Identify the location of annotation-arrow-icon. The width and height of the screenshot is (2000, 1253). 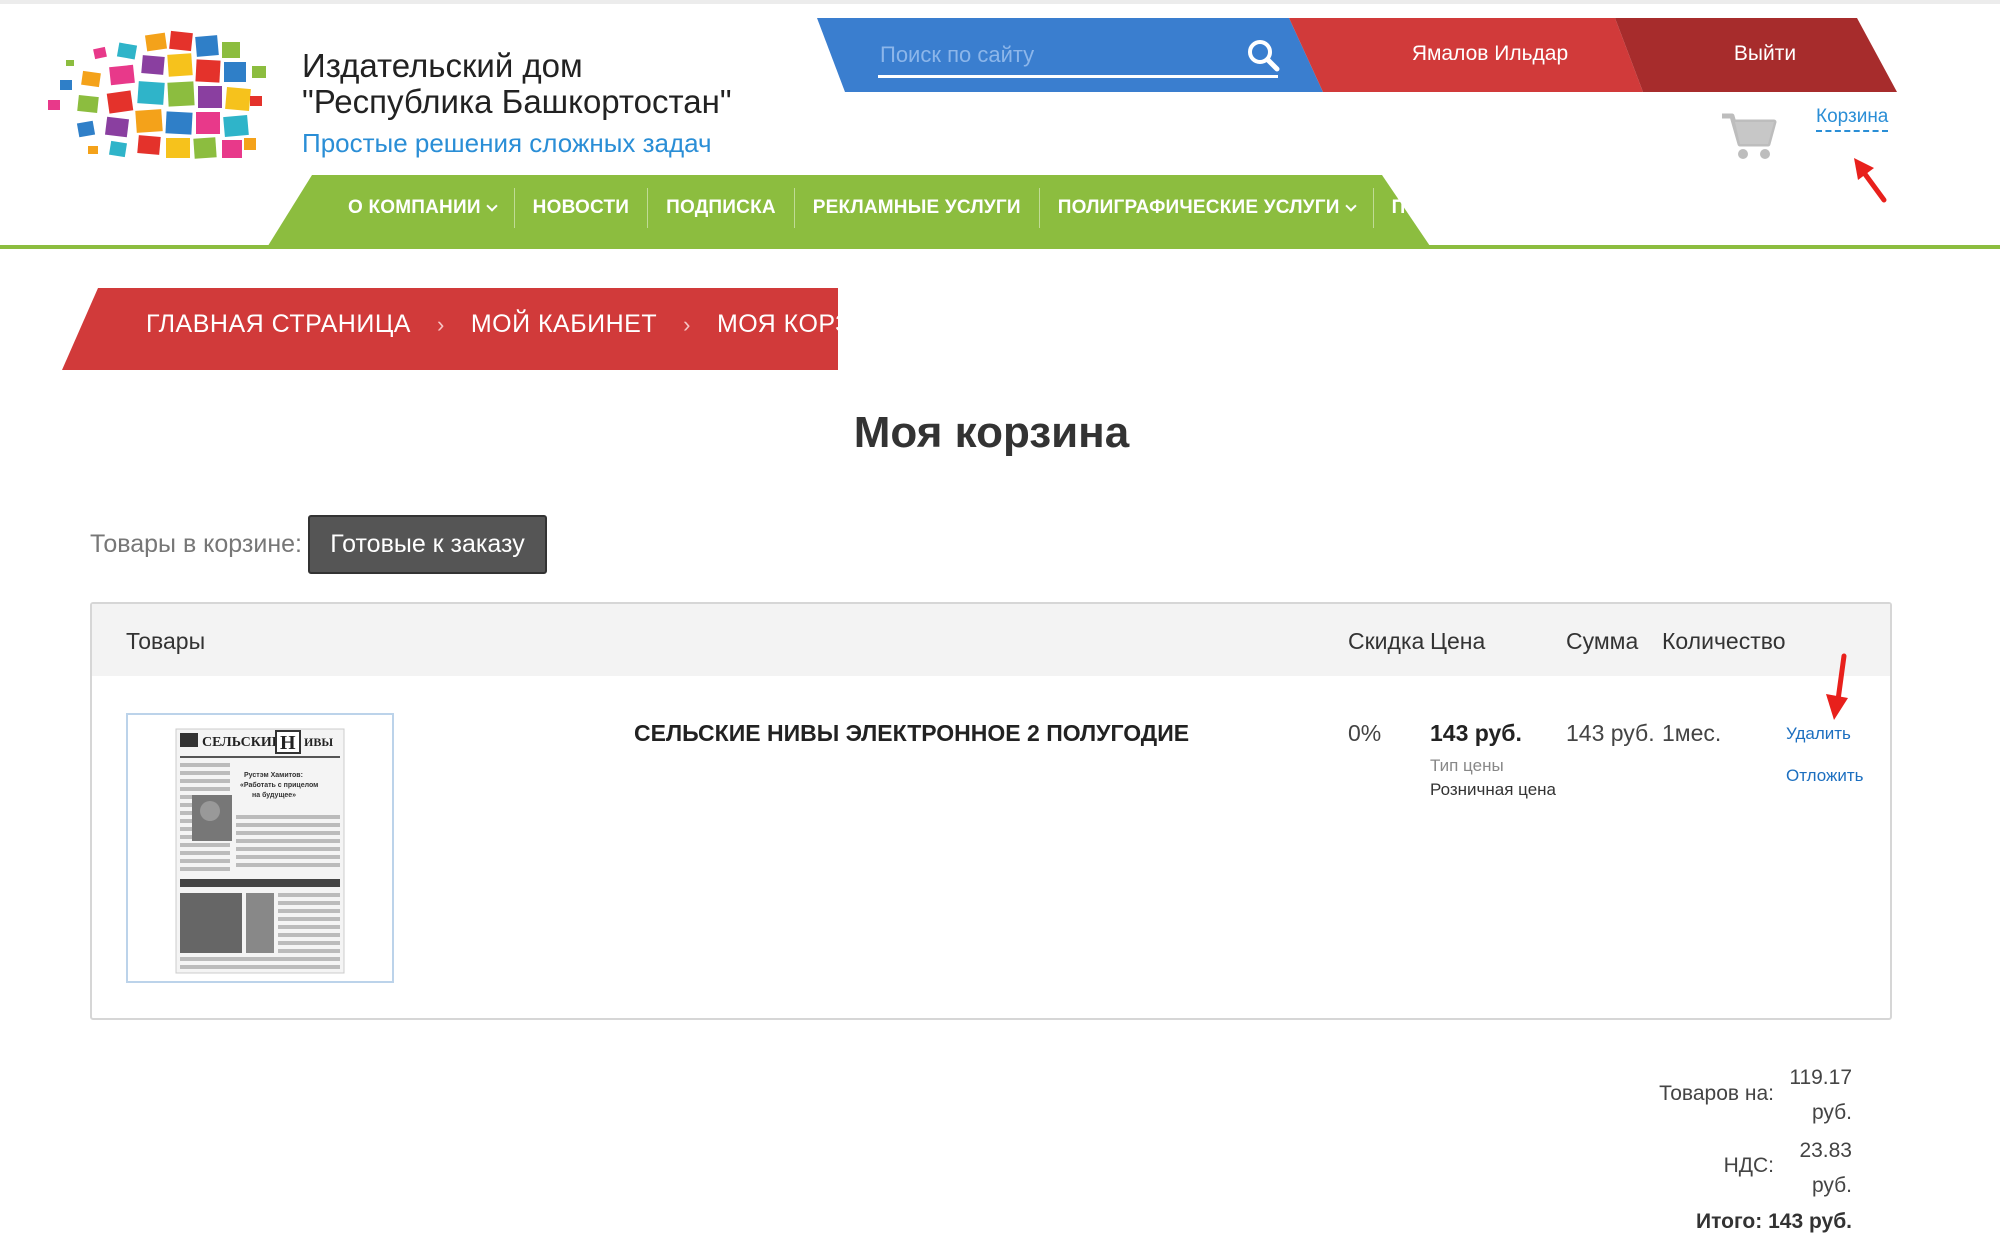
(1837, 686).